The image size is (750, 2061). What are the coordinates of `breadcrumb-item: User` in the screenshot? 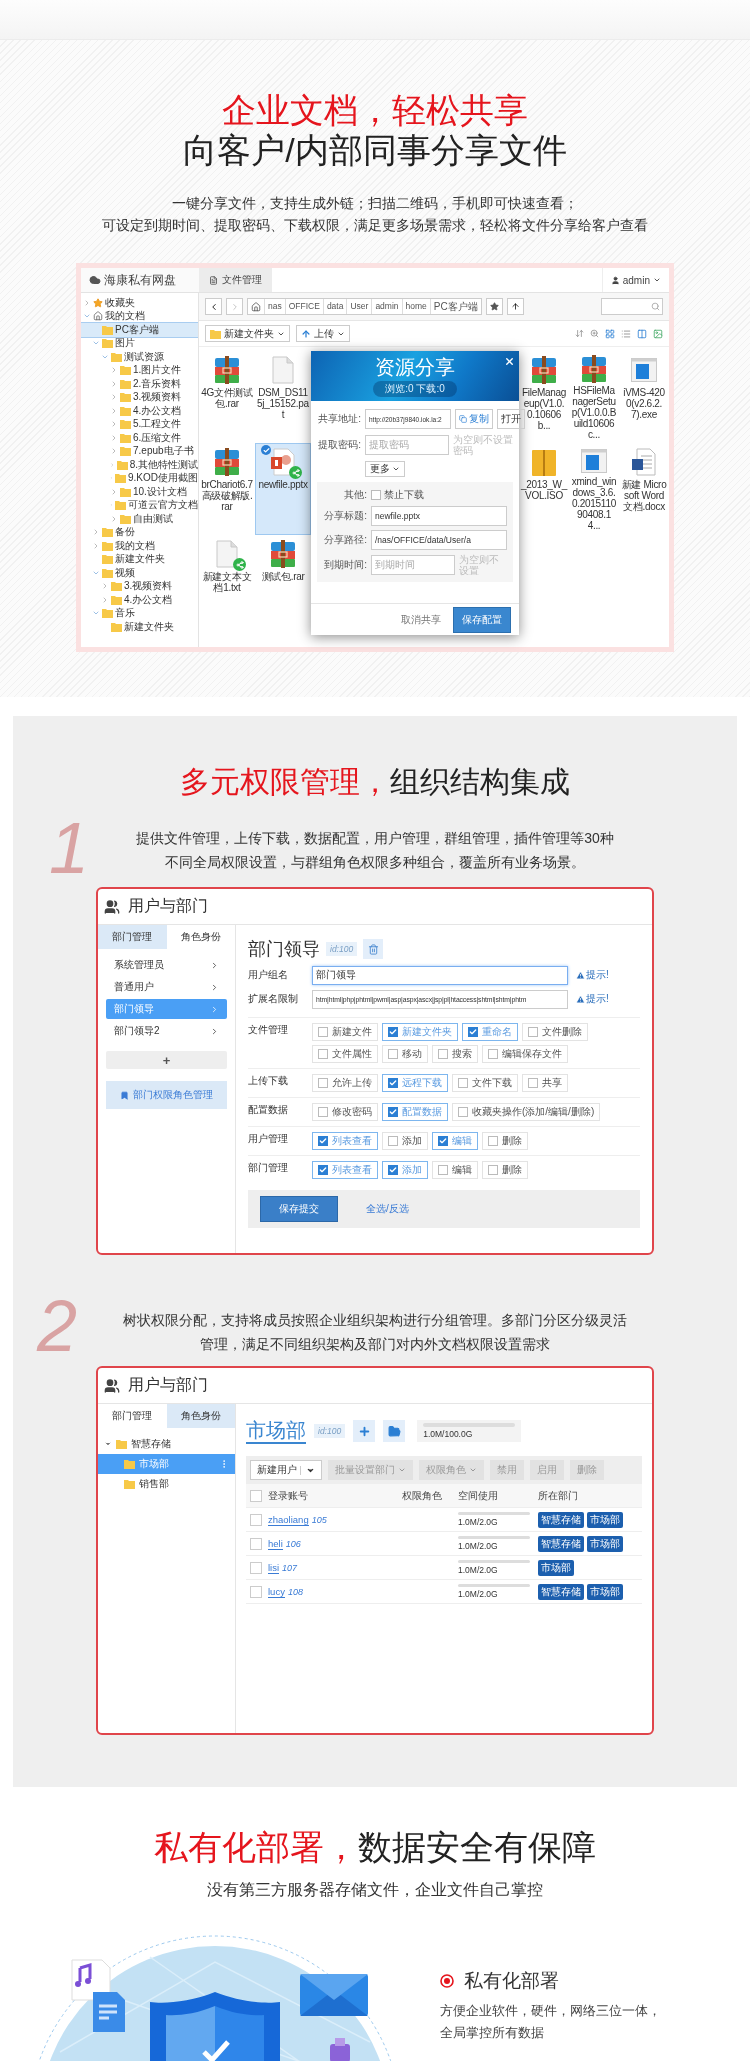 It's located at (359, 306).